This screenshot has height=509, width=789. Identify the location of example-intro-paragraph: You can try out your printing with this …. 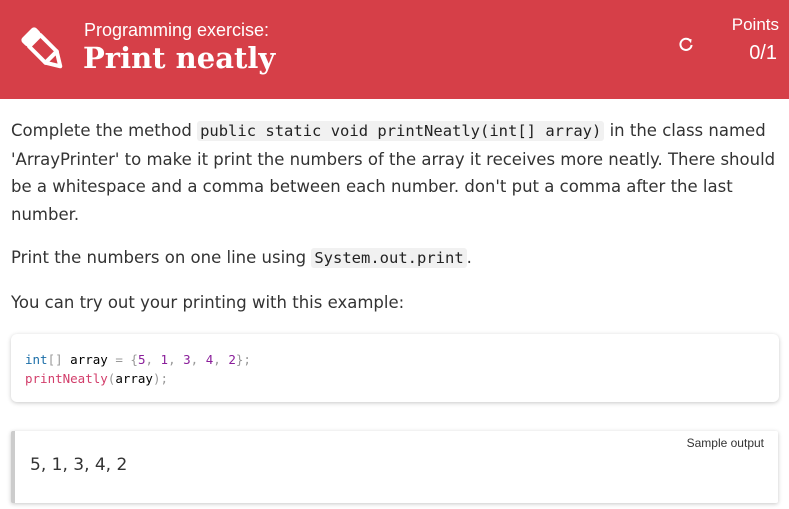
(208, 302).